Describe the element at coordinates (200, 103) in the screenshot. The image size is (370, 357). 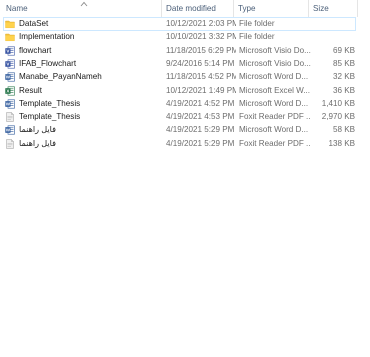
I see `file-date-modified: 4/19/2021 4:52 PM` at that location.